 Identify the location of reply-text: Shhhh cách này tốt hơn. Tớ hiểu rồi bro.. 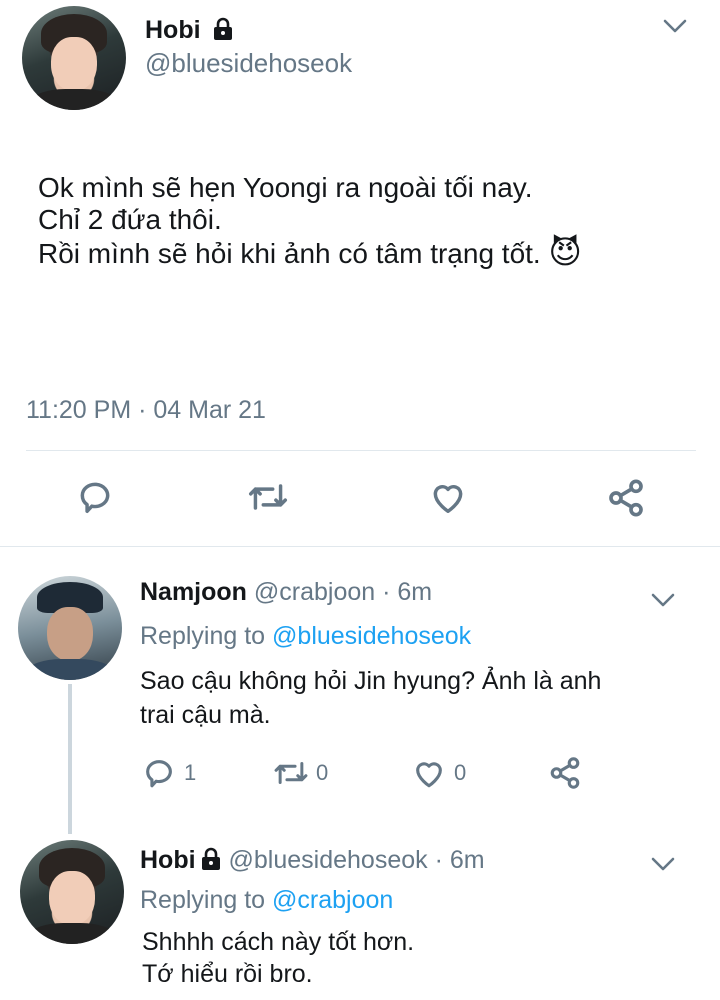
(278, 958).